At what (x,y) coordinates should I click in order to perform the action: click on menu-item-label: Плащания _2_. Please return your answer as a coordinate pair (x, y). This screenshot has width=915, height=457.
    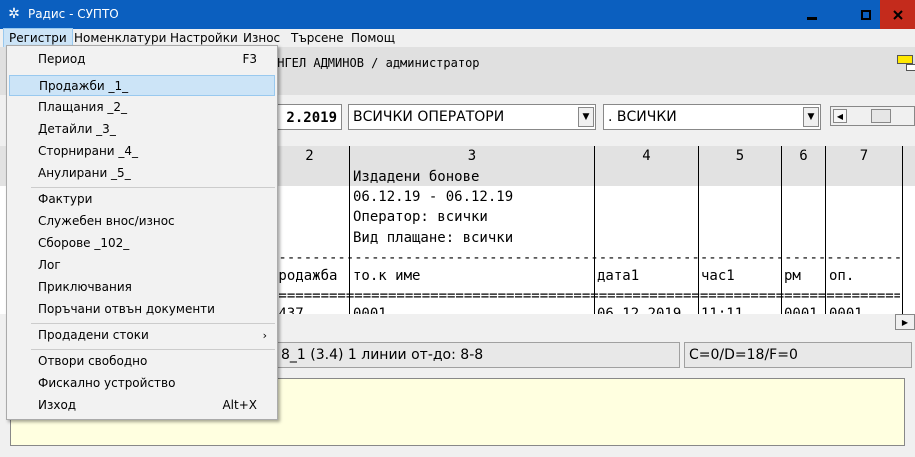
    Looking at the image, I should click on (83, 107).